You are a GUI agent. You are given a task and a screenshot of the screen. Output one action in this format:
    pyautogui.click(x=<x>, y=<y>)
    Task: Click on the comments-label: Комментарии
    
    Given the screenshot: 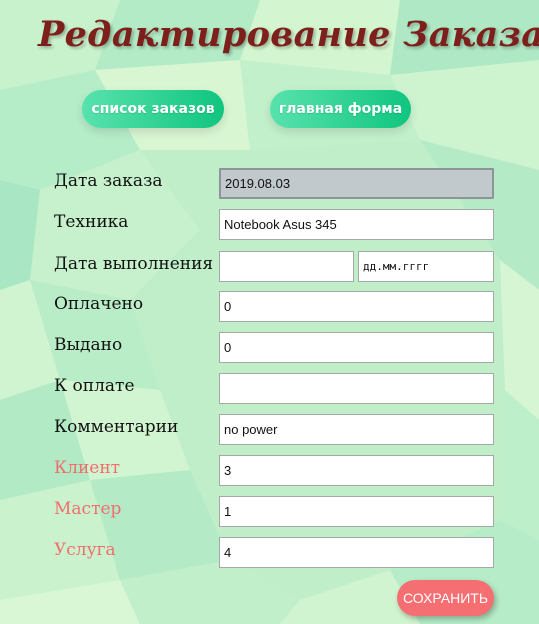 What is the action you would take?
    pyautogui.click(x=116, y=427)
    